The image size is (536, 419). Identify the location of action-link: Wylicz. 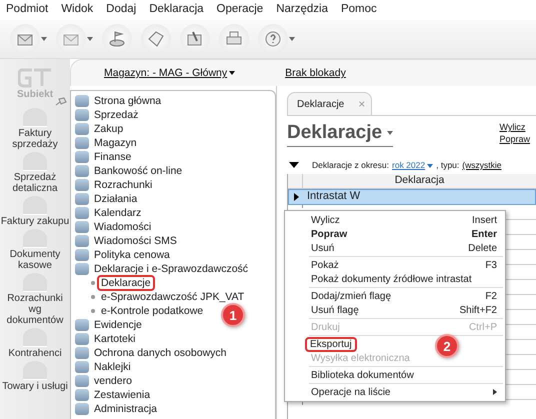
(514, 127).